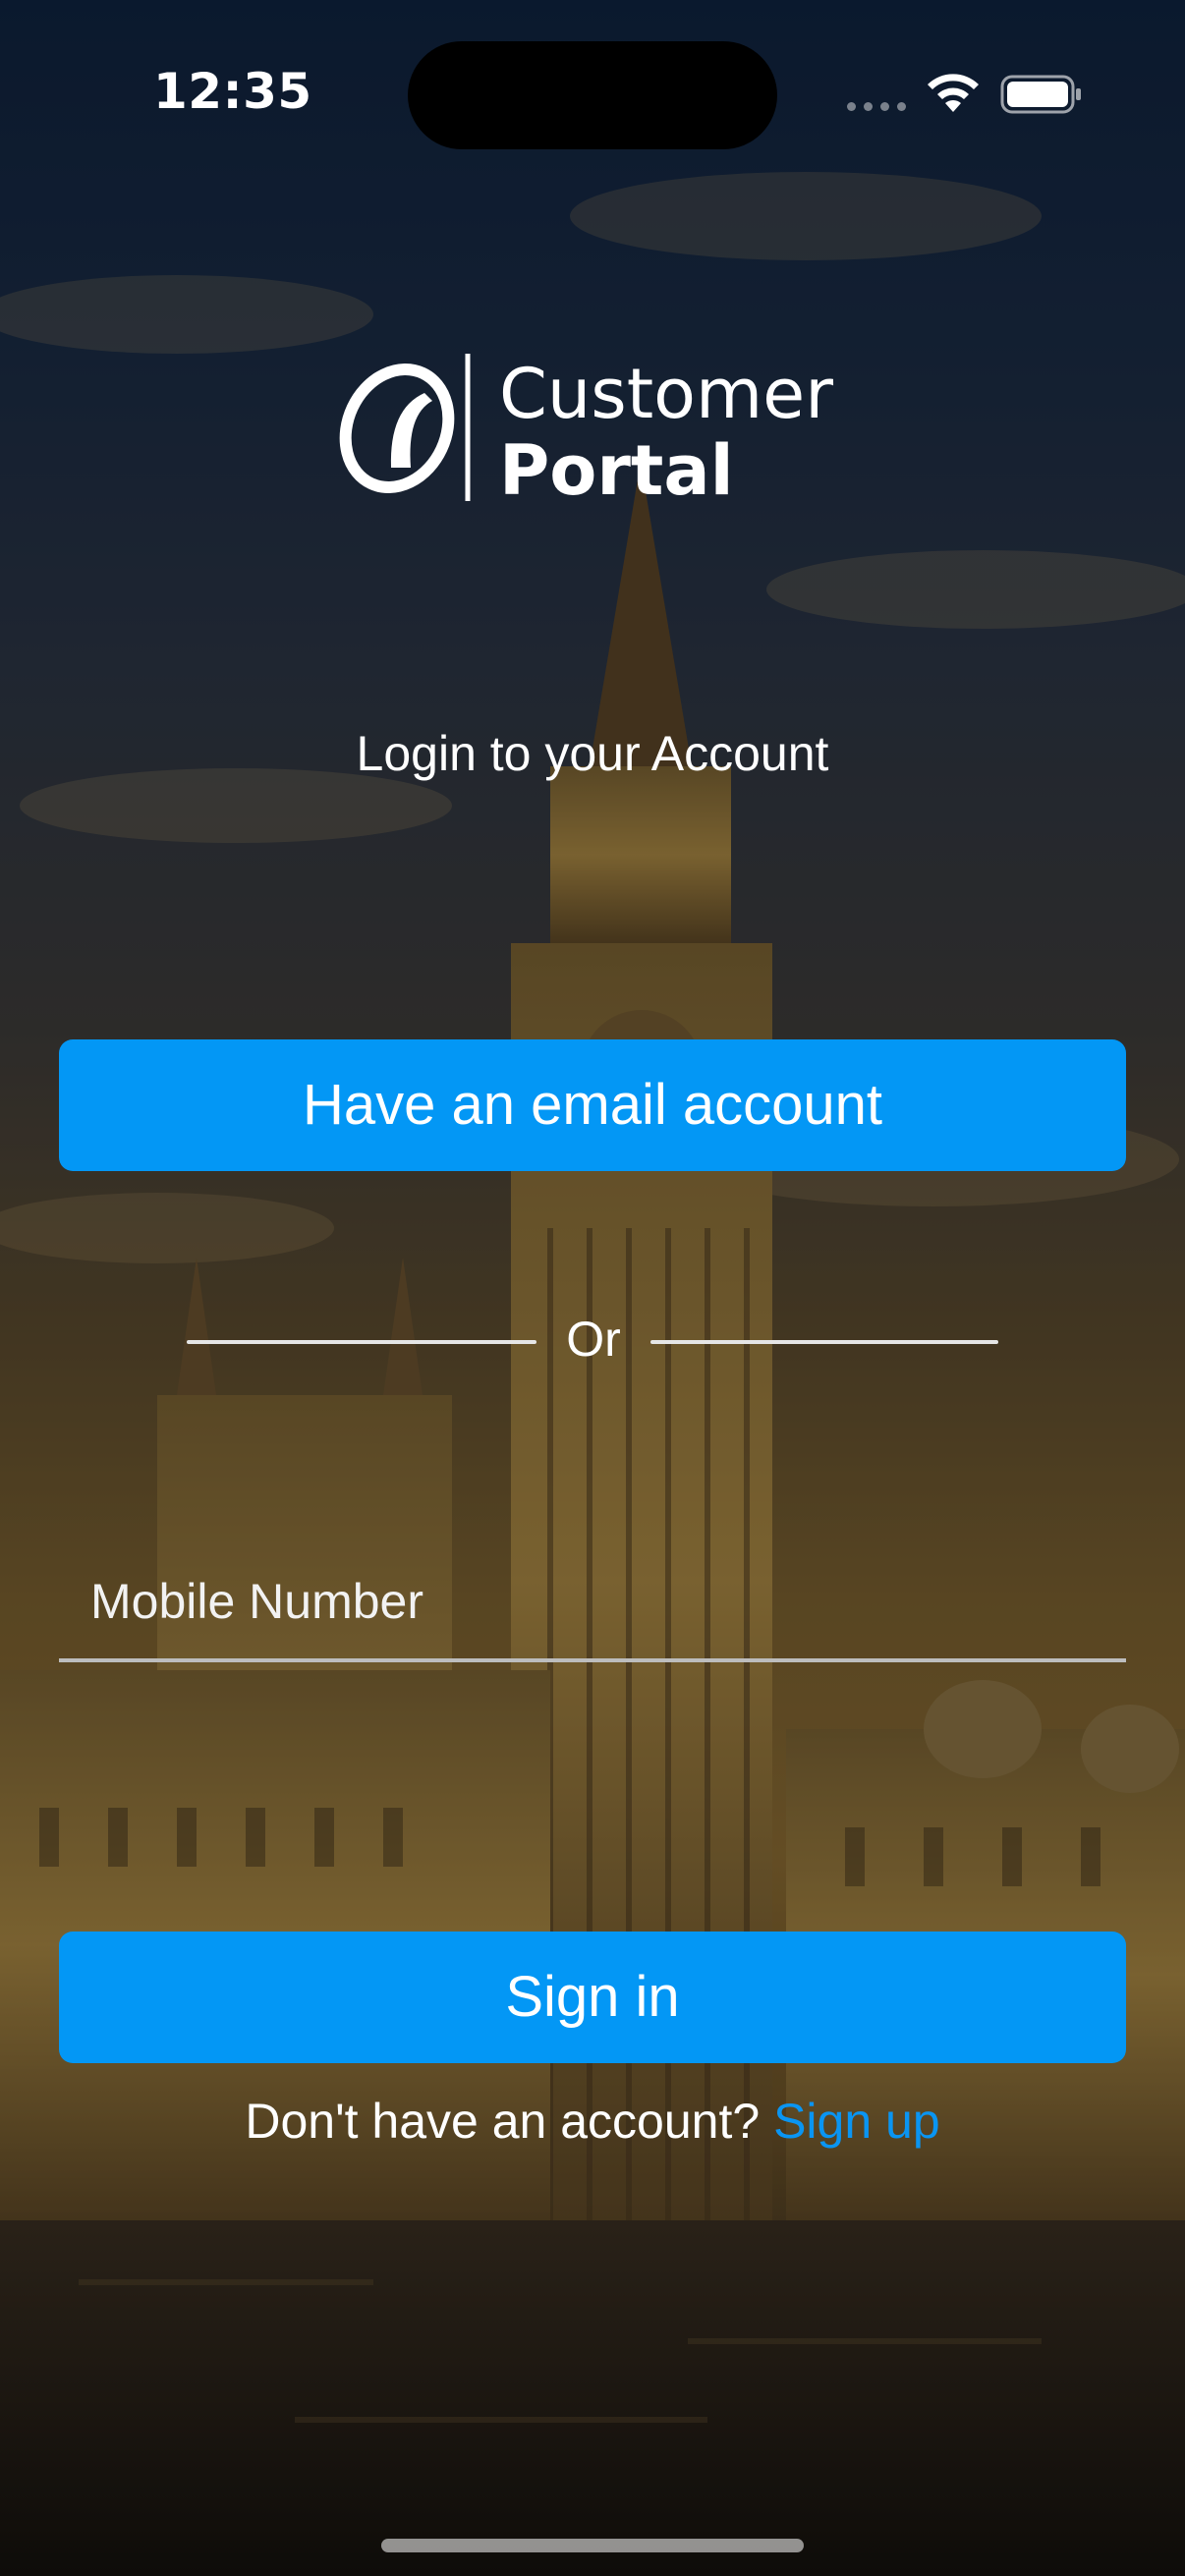 Image resolution: width=1185 pixels, height=2576 pixels. What do you see at coordinates (824, 1342) in the screenshot?
I see `divider-line-right` at bounding box center [824, 1342].